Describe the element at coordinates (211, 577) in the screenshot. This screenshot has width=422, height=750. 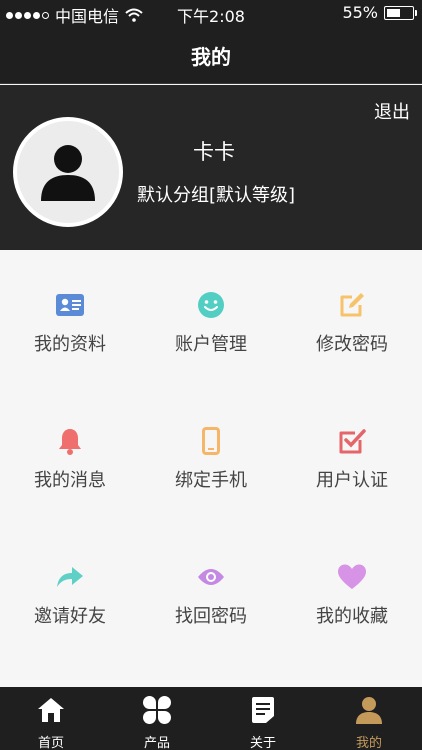
I see `eye-icon` at that location.